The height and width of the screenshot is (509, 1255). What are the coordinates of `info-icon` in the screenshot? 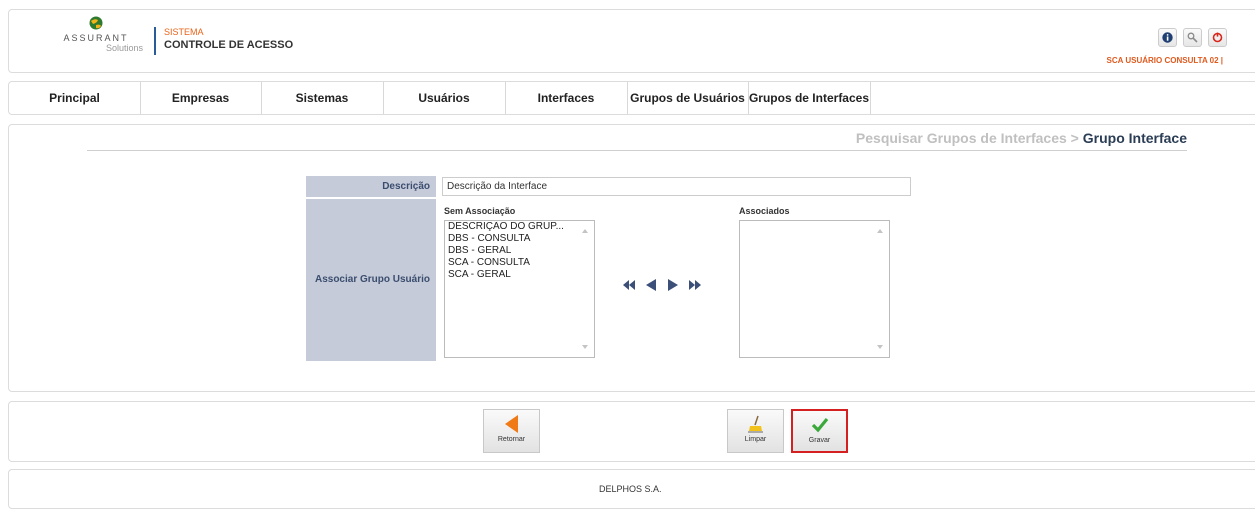 It's located at (1167, 37).